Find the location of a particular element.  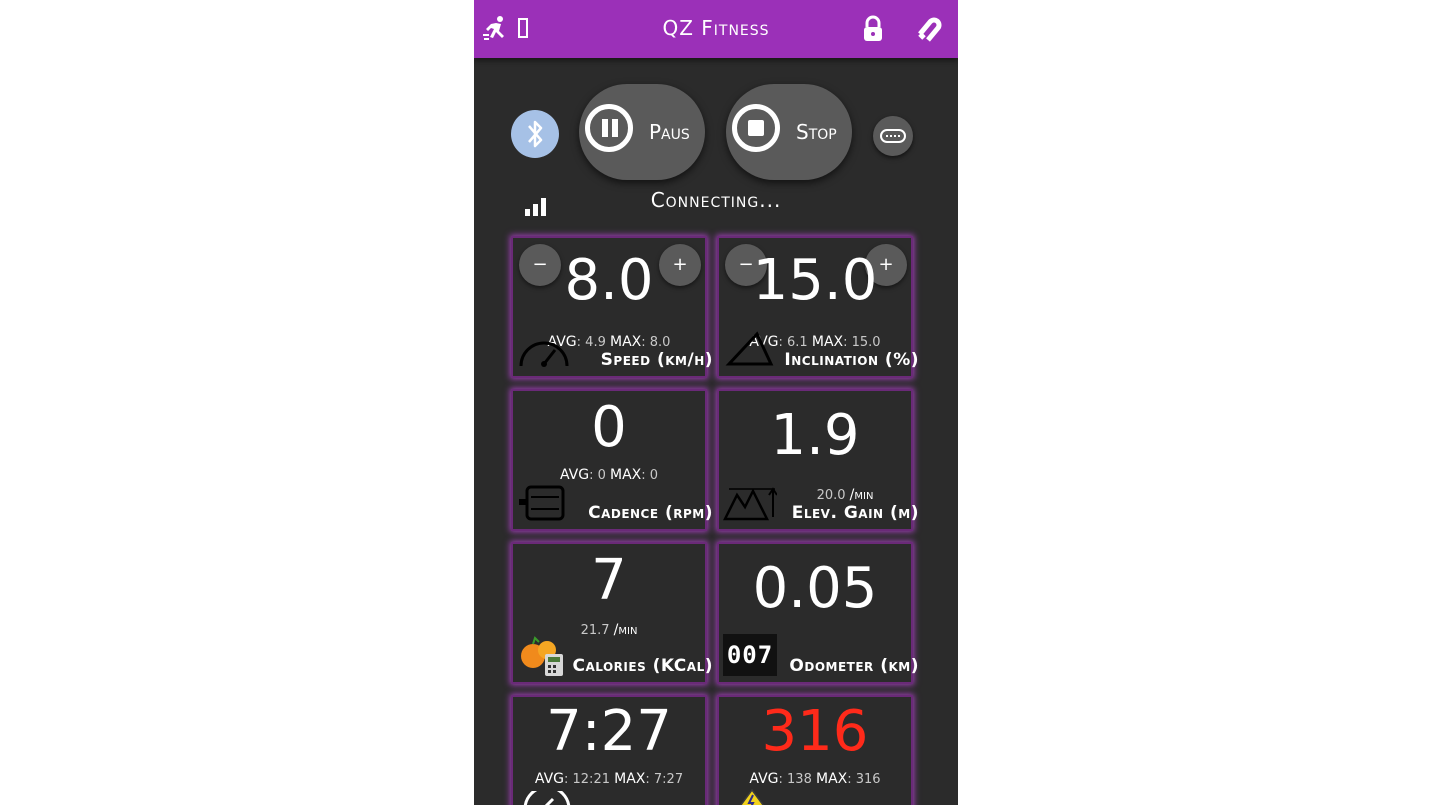

odometer-label: Odometer (km) is located at coordinates (854, 666).